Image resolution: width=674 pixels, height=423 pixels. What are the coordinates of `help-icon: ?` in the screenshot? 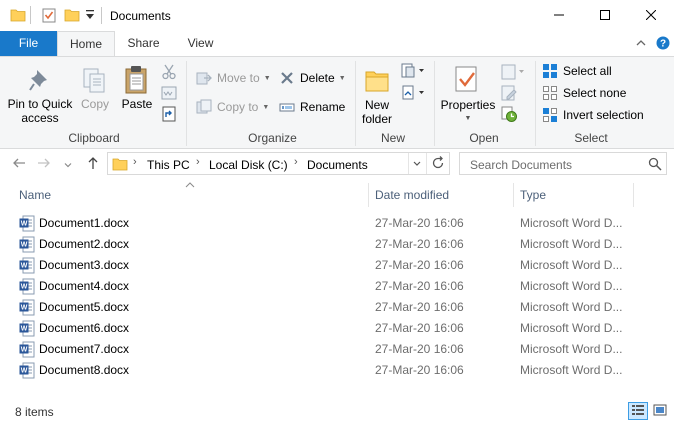 It's located at (663, 44).